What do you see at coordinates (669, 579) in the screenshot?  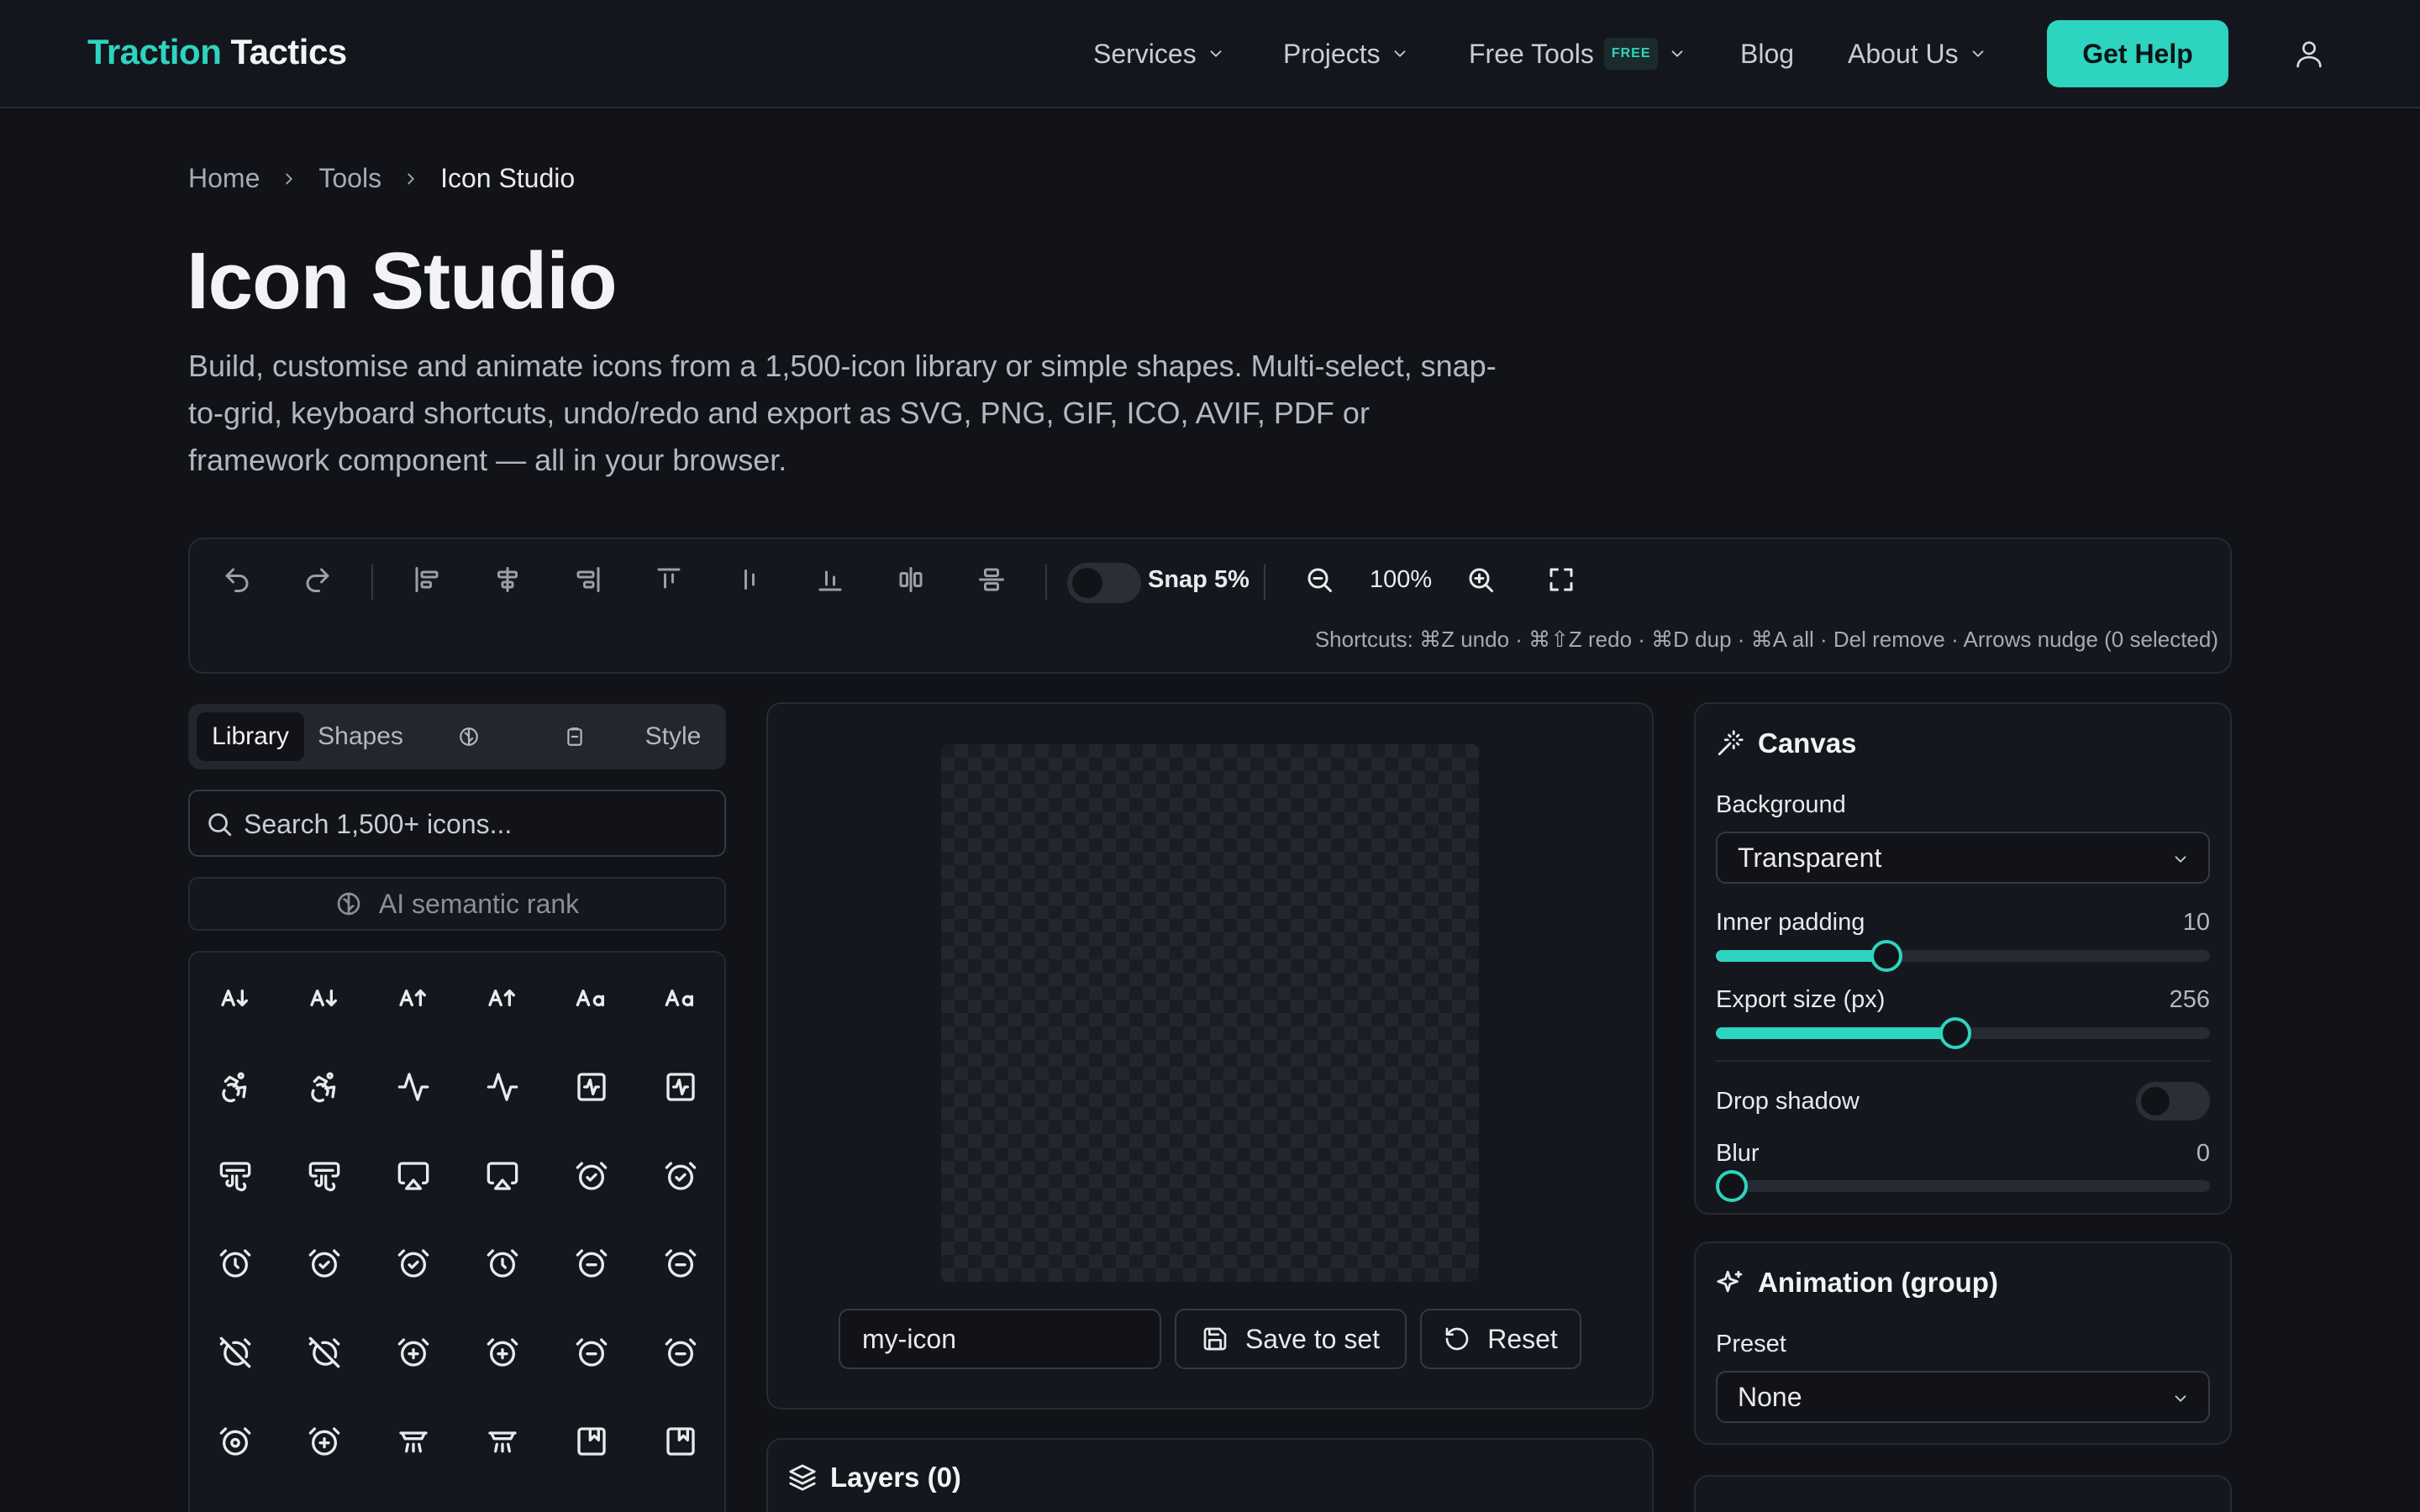 I see `align-top-icon` at bounding box center [669, 579].